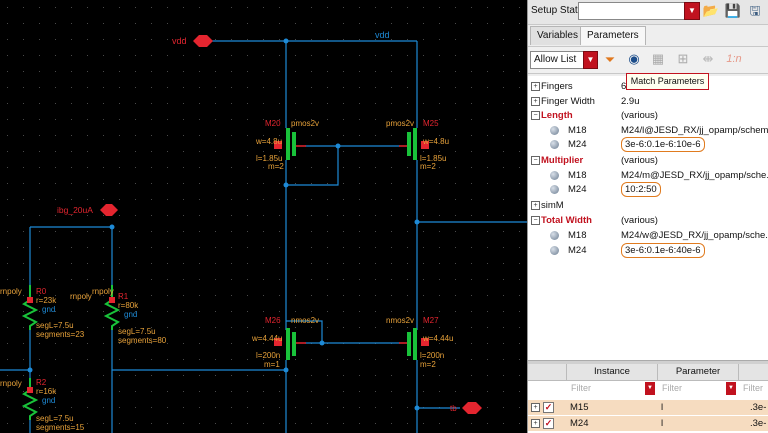 The image size is (768, 433). Describe the element at coordinates (667, 81) in the screenshot. I see `match-parameters-tooltip: Match Parameters` at that location.